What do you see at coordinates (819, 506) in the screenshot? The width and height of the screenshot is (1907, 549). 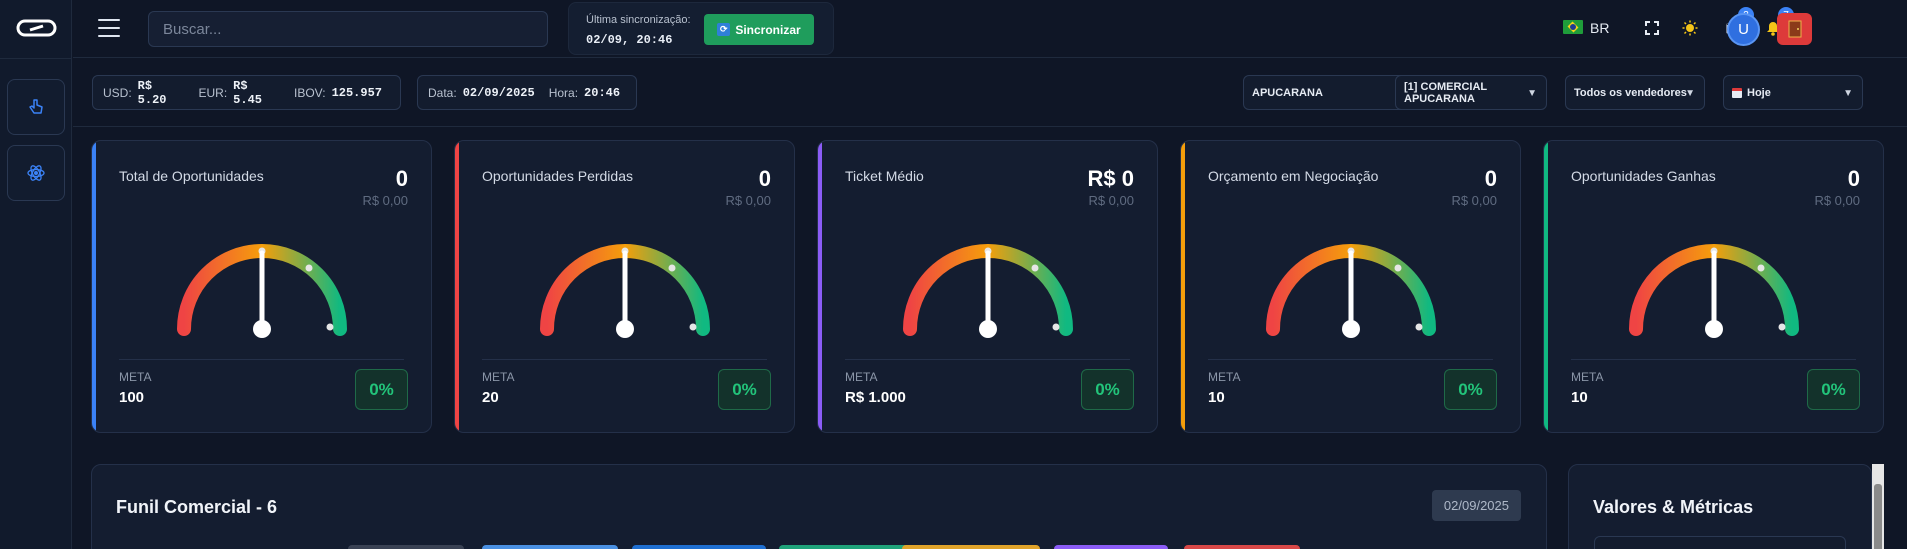 I see `funnel-panel: Funil Comercial - 6 02/09/2025` at bounding box center [819, 506].